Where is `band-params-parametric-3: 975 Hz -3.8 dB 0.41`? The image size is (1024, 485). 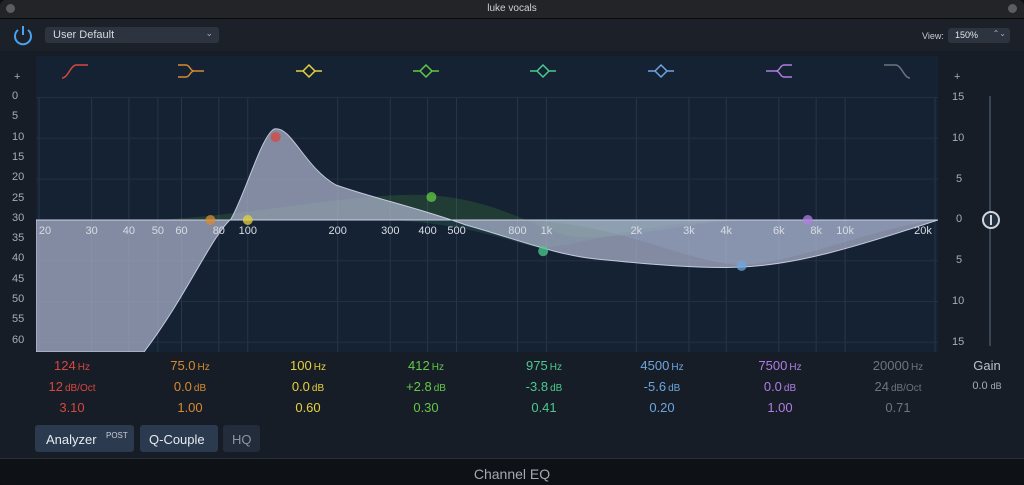
band-params-parametric-3: 975 Hz -3.8 dB 0.41 is located at coordinates (544, 389).